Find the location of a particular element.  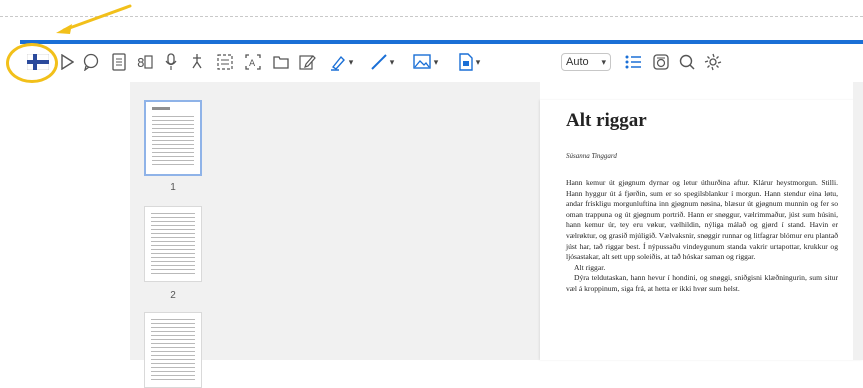

speech-bubble-icon is located at coordinates (91, 62).